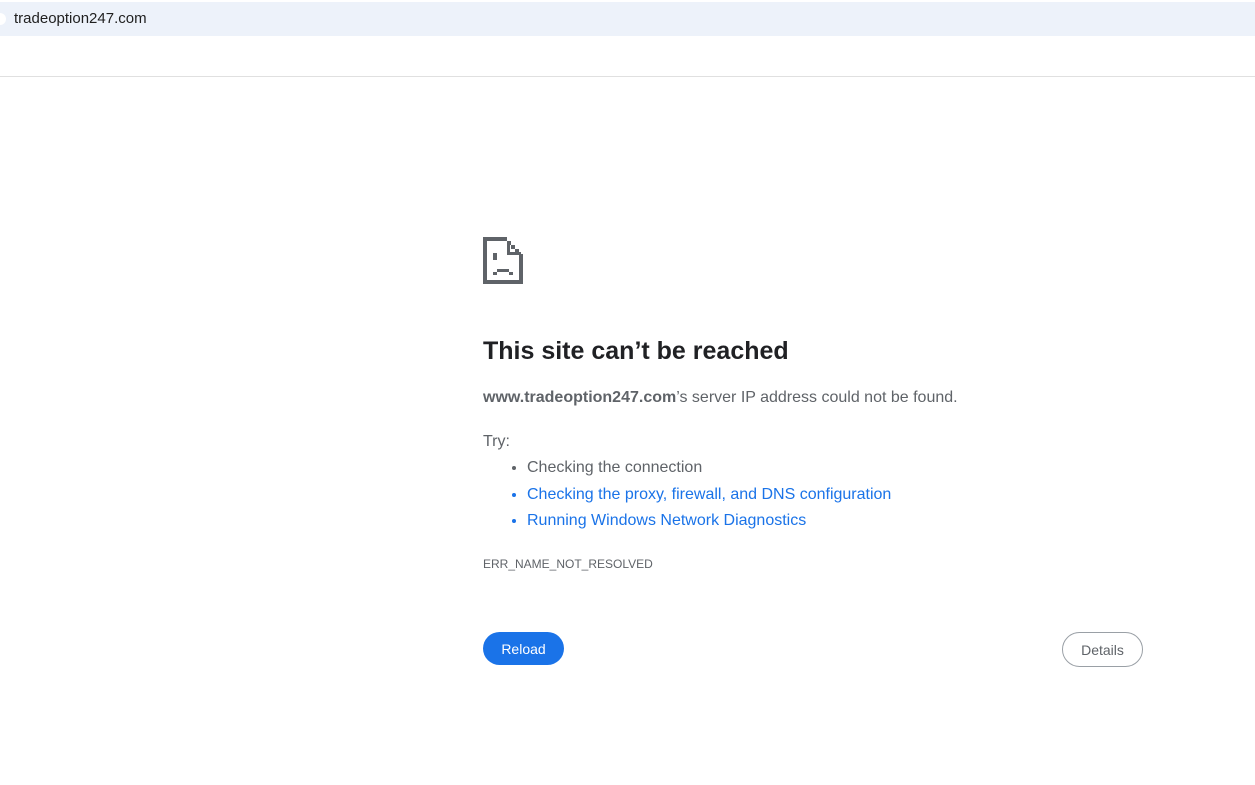 This screenshot has height=785, width=1255. I want to click on suggestion-connection: Checking the connection, so click(709, 468).